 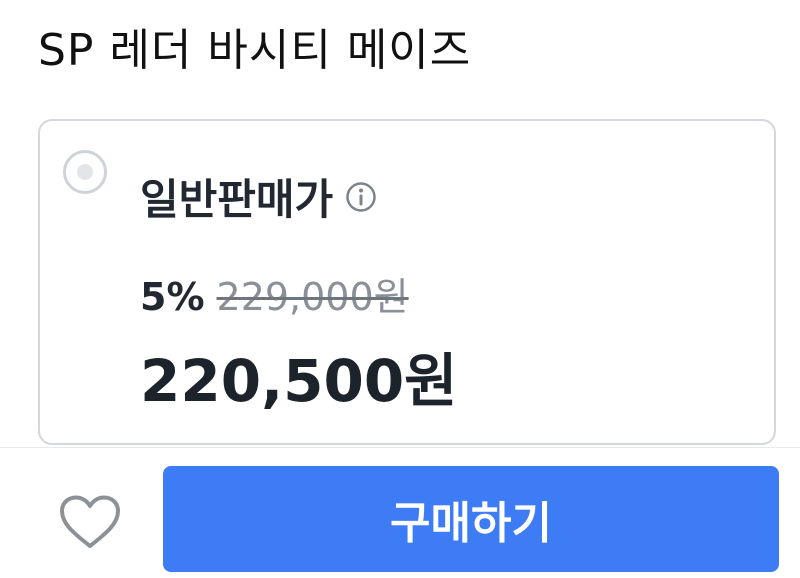 What do you see at coordinates (361, 197) in the screenshot?
I see `info-circle-icon` at bounding box center [361, 197].